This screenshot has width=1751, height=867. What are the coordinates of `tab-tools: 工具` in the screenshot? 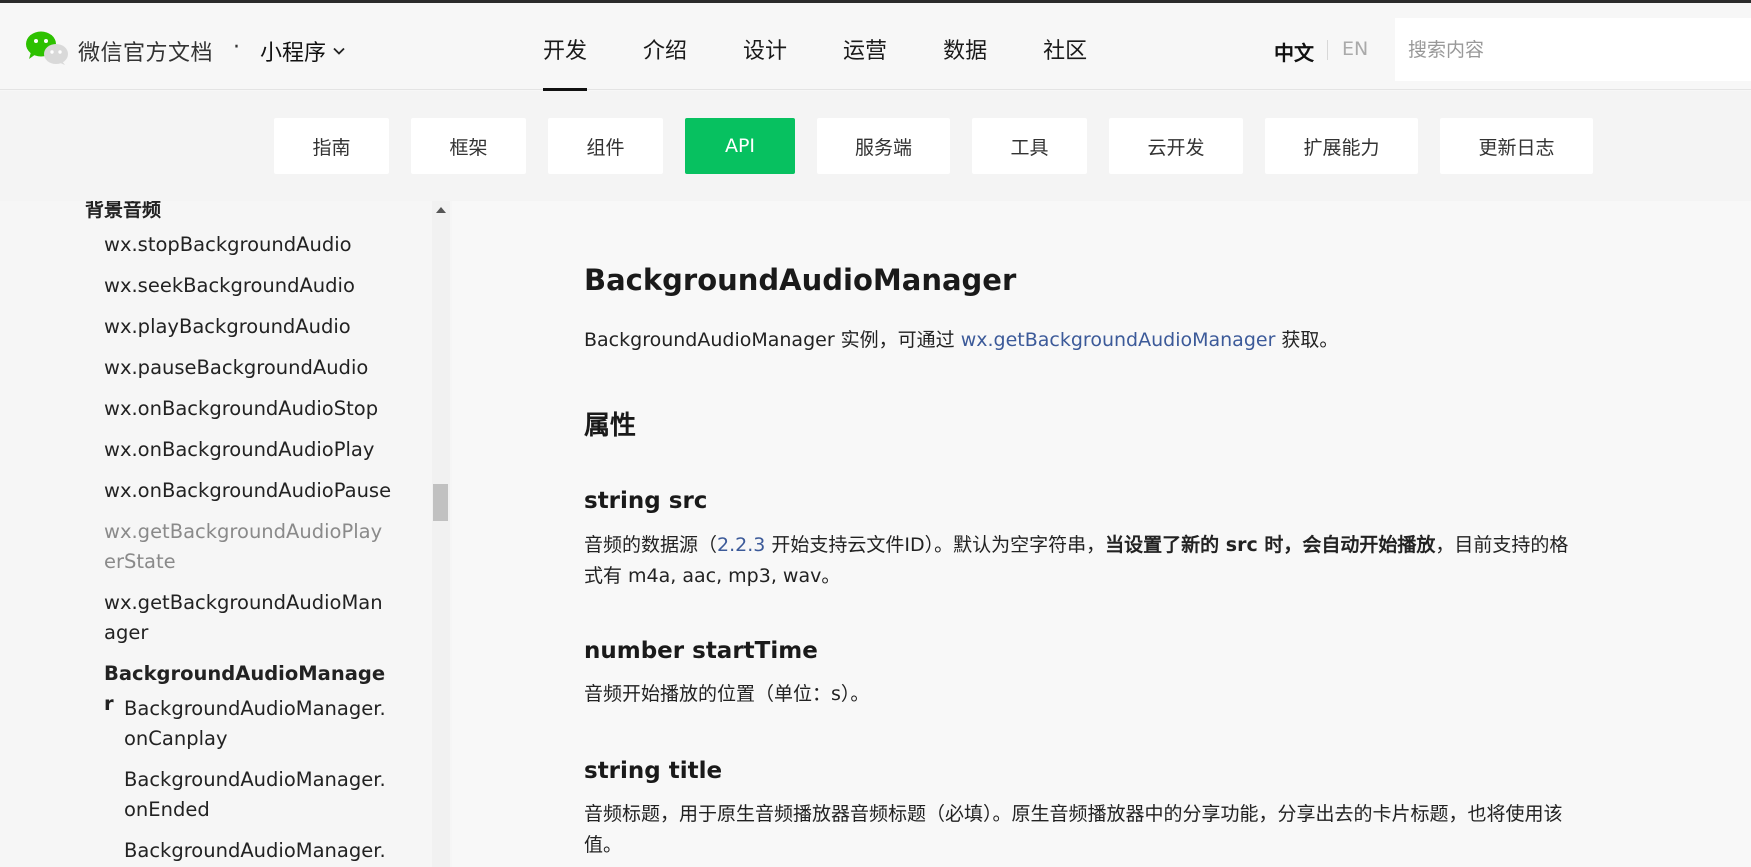 It's located at (1029, 146).